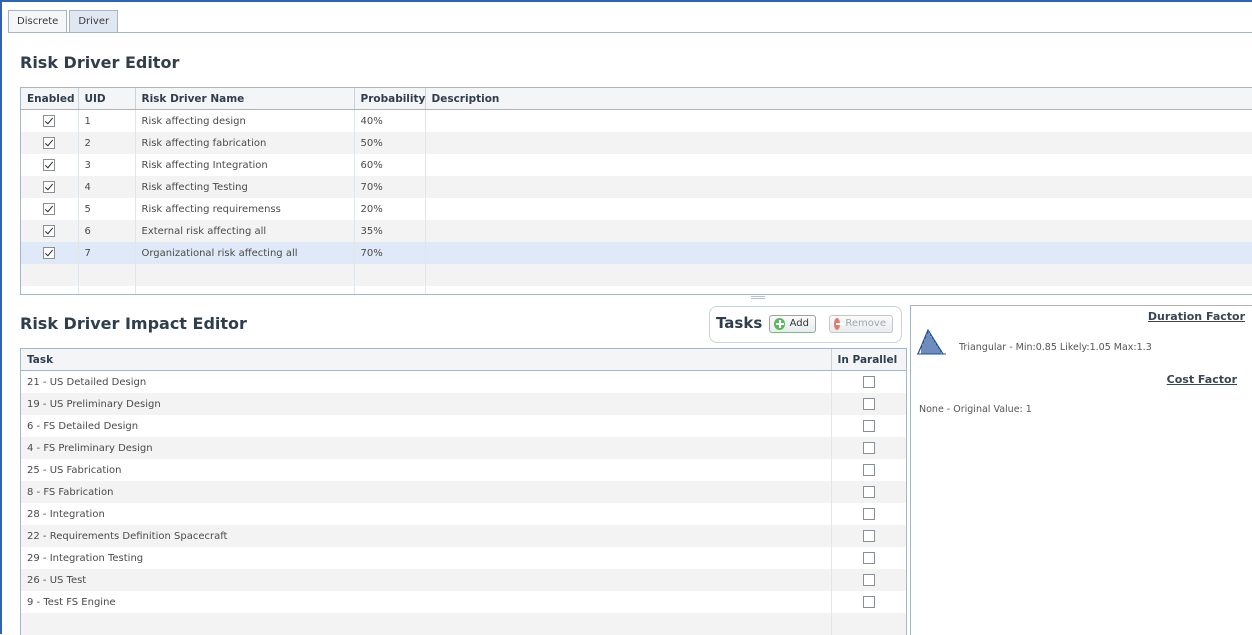 Image resolution: width=1252 pixels, height=635 pixels. Describe the element at coordinates (426, 536) in the screenshot. I see `task-cell: 22 - Requirements Definition Spacecraft` at that location.